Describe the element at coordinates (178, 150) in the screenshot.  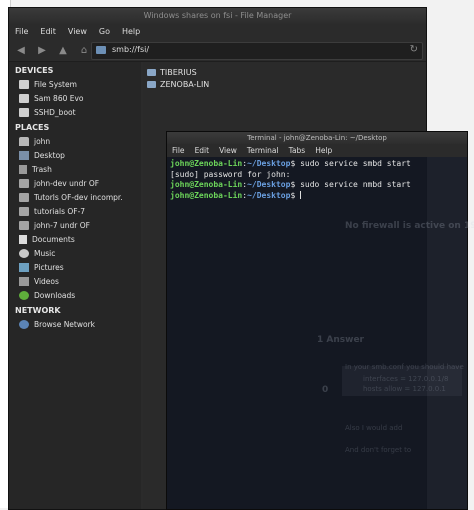
I see `terminal-menu-file: File` at that location.